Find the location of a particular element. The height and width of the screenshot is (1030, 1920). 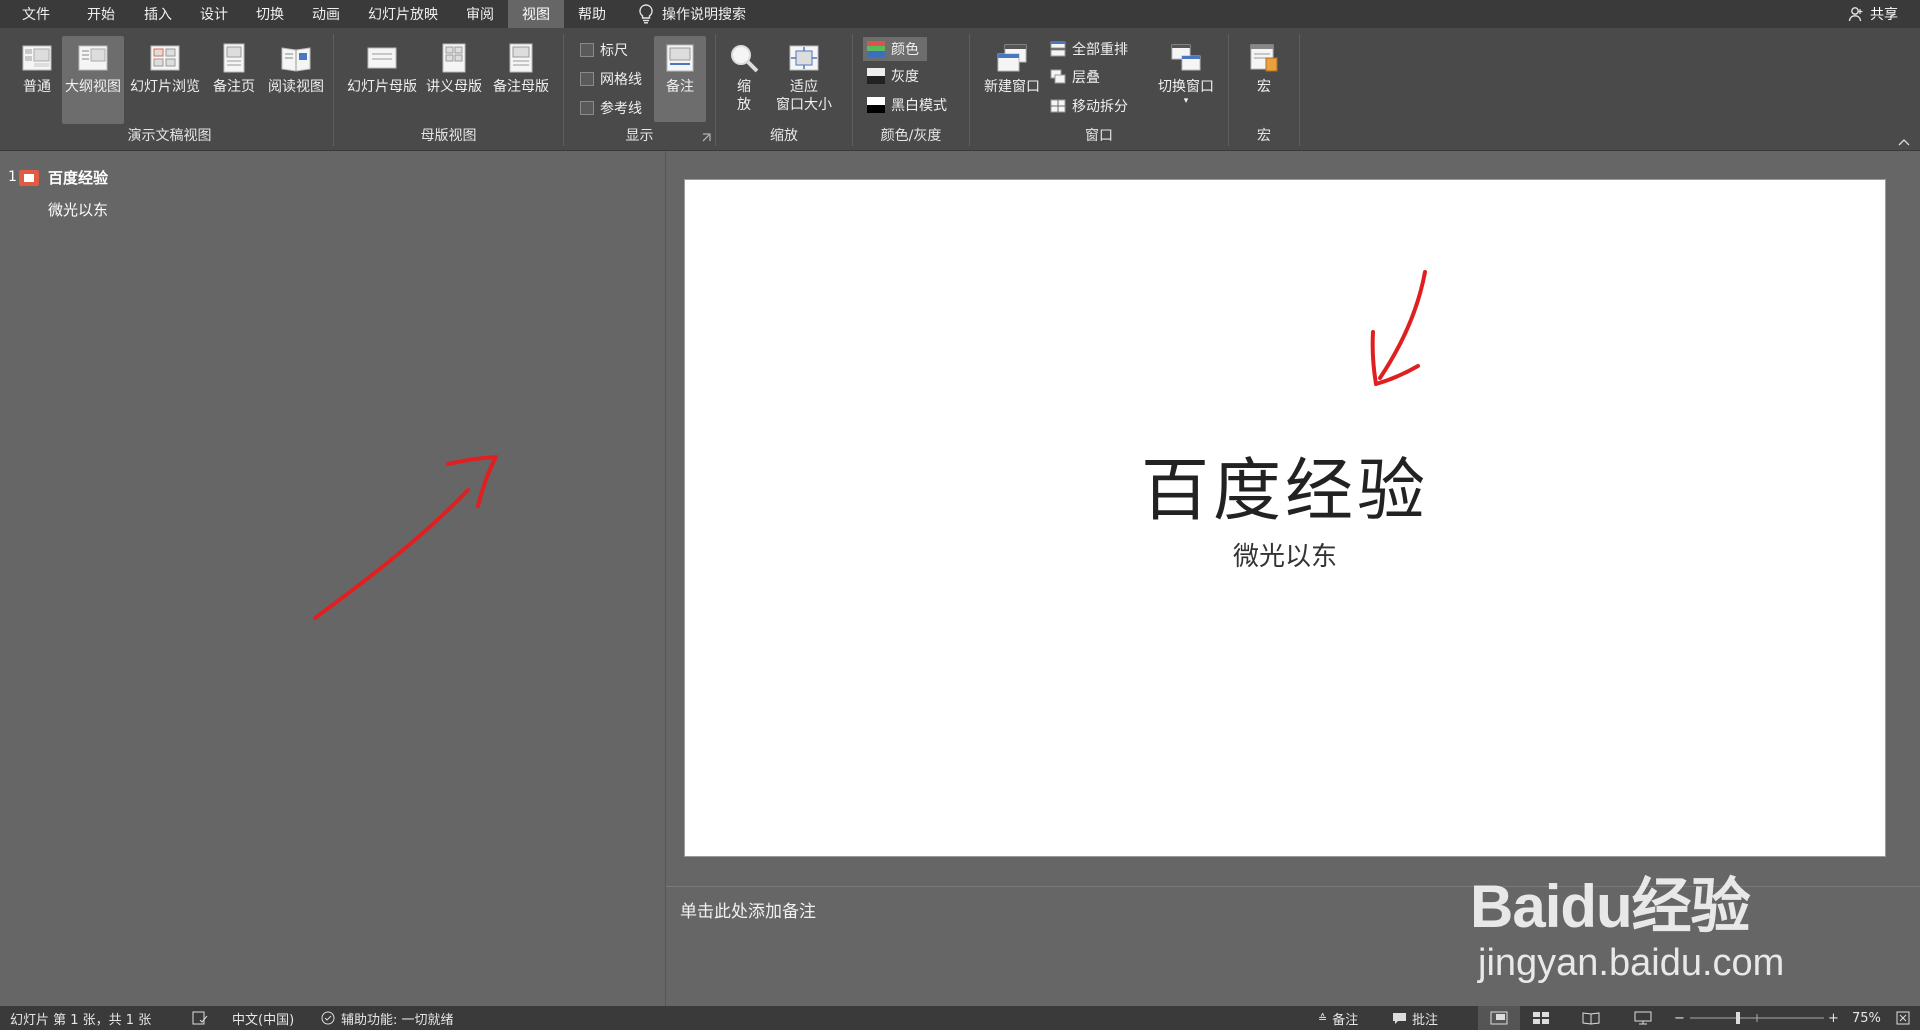

slide-indicator: 幻灯片 第 1 张，共 1 张 is located at coordinates (80, 1018).